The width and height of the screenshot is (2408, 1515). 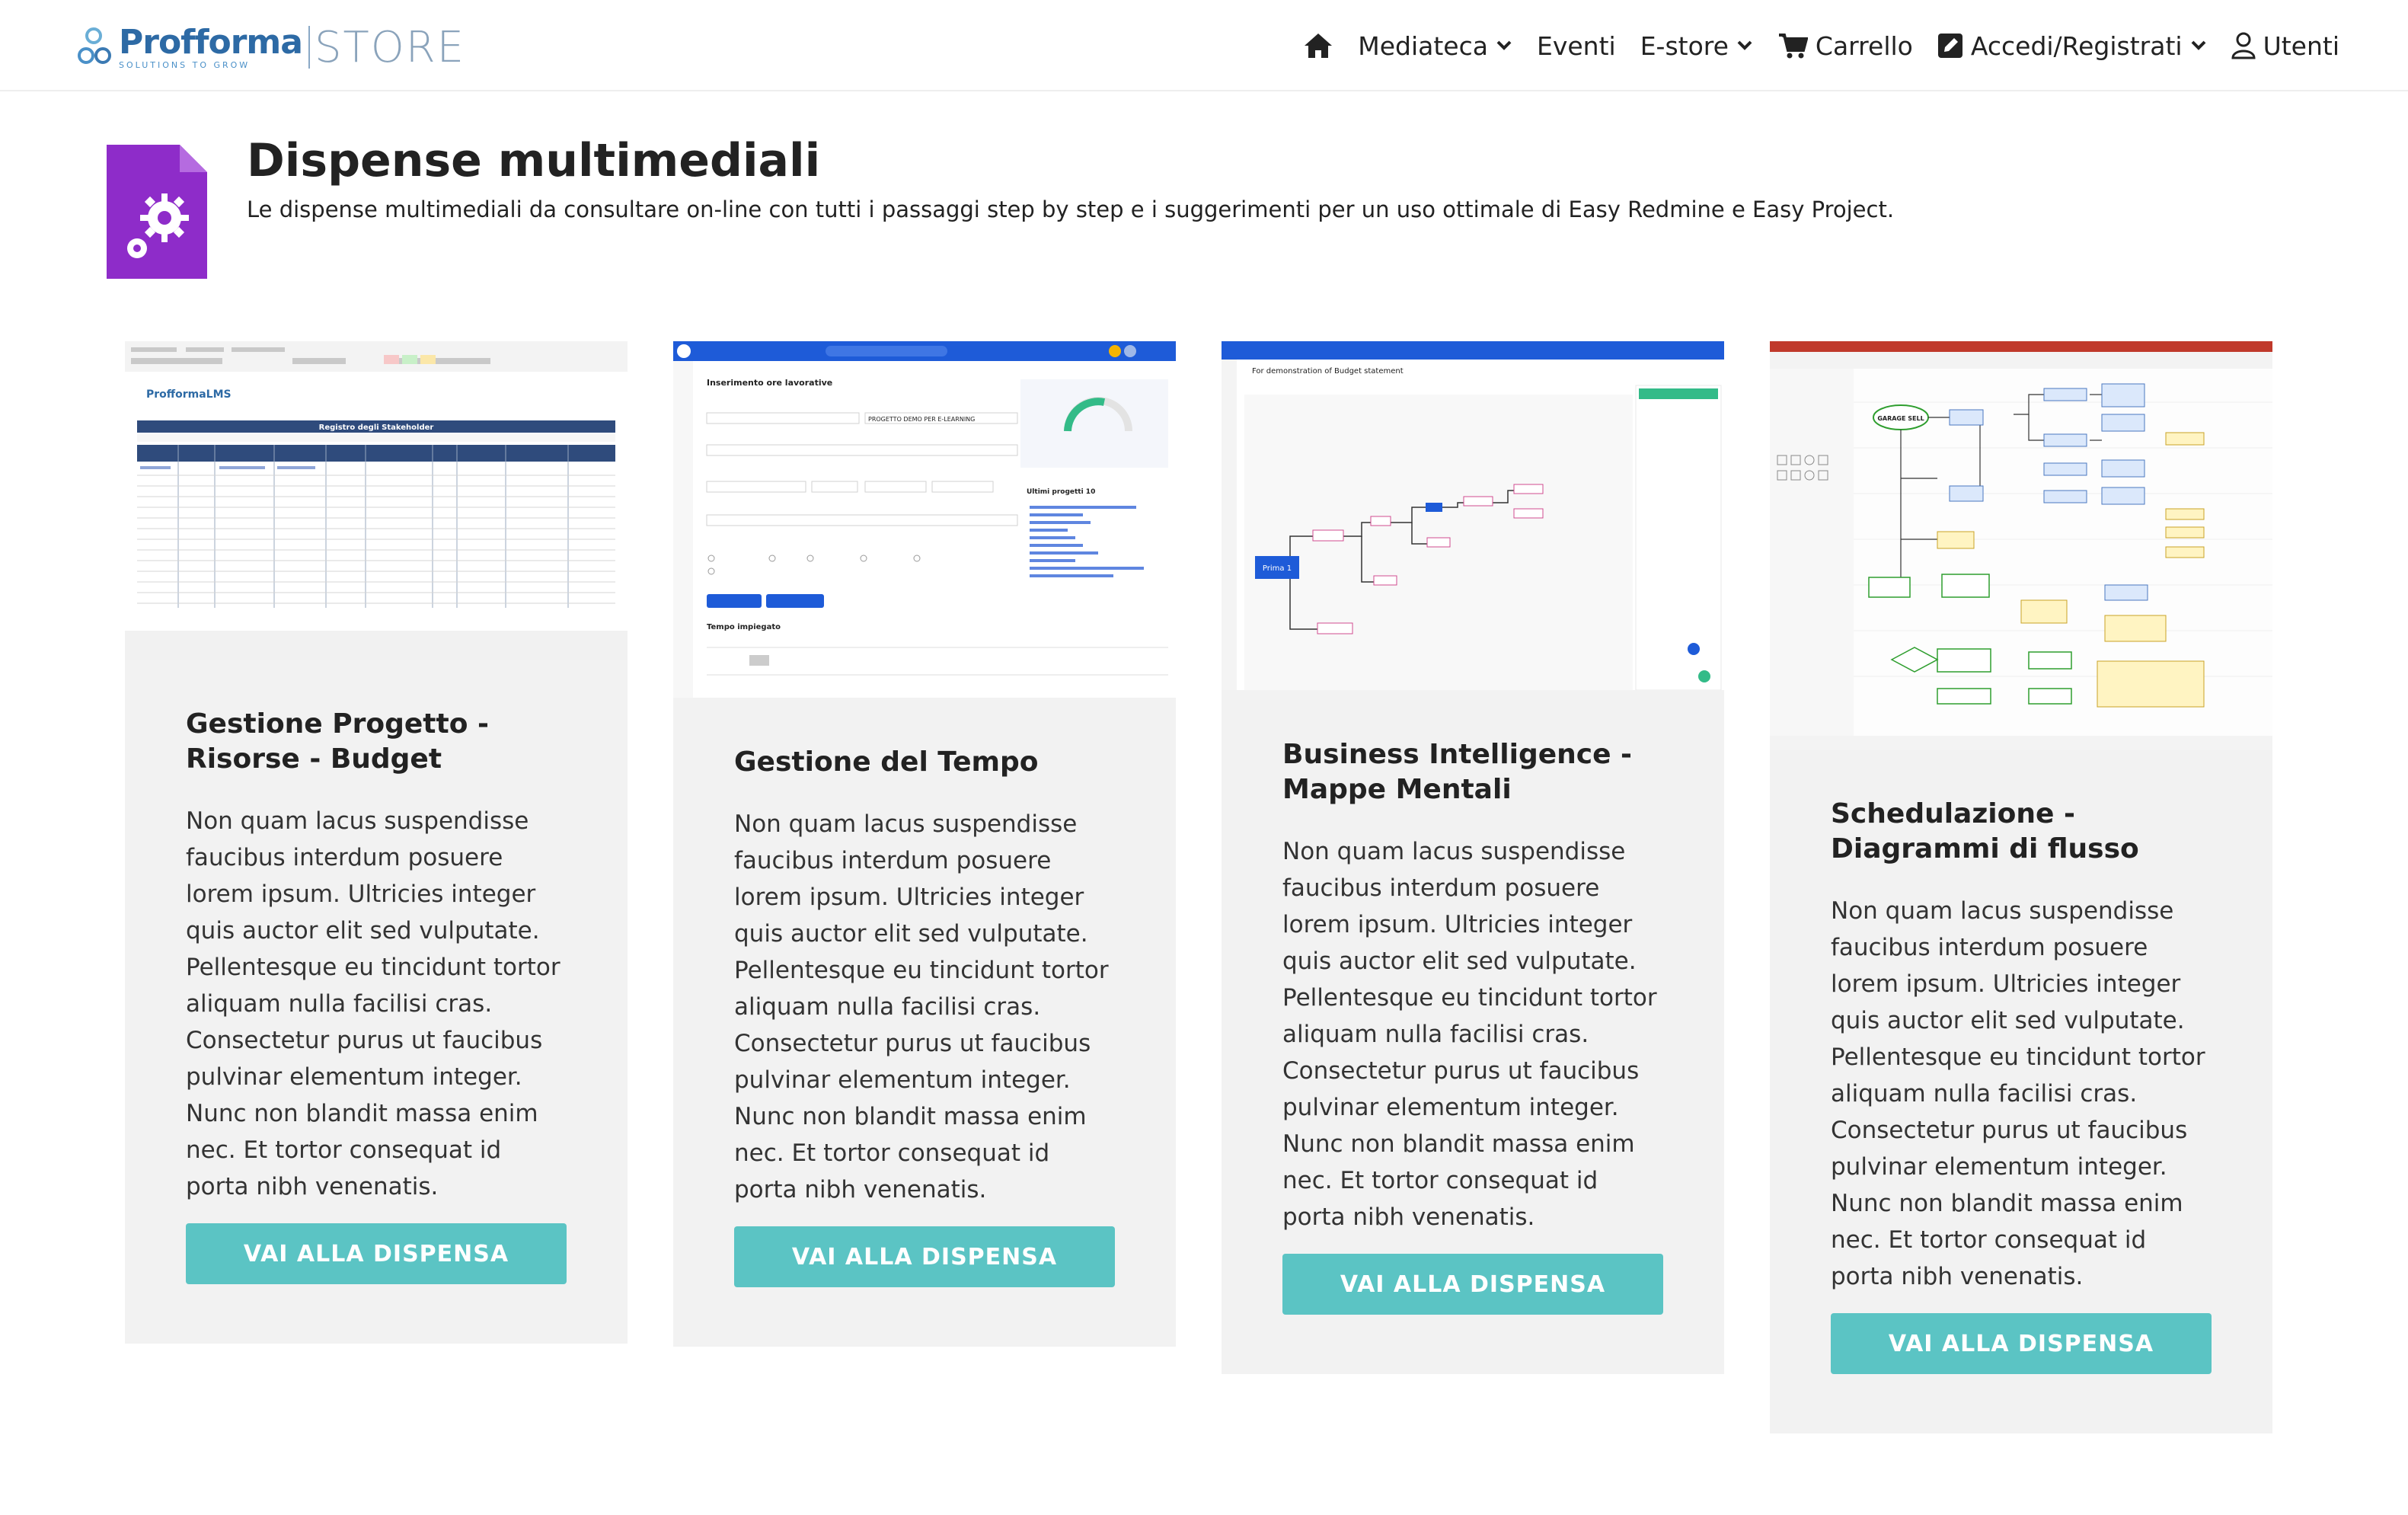 What do you see at coordinates (377, 427) in the screenshot?
I see `thumb-sheet-title: Registro degli Stakeholder` at bounding box center [377, 427].